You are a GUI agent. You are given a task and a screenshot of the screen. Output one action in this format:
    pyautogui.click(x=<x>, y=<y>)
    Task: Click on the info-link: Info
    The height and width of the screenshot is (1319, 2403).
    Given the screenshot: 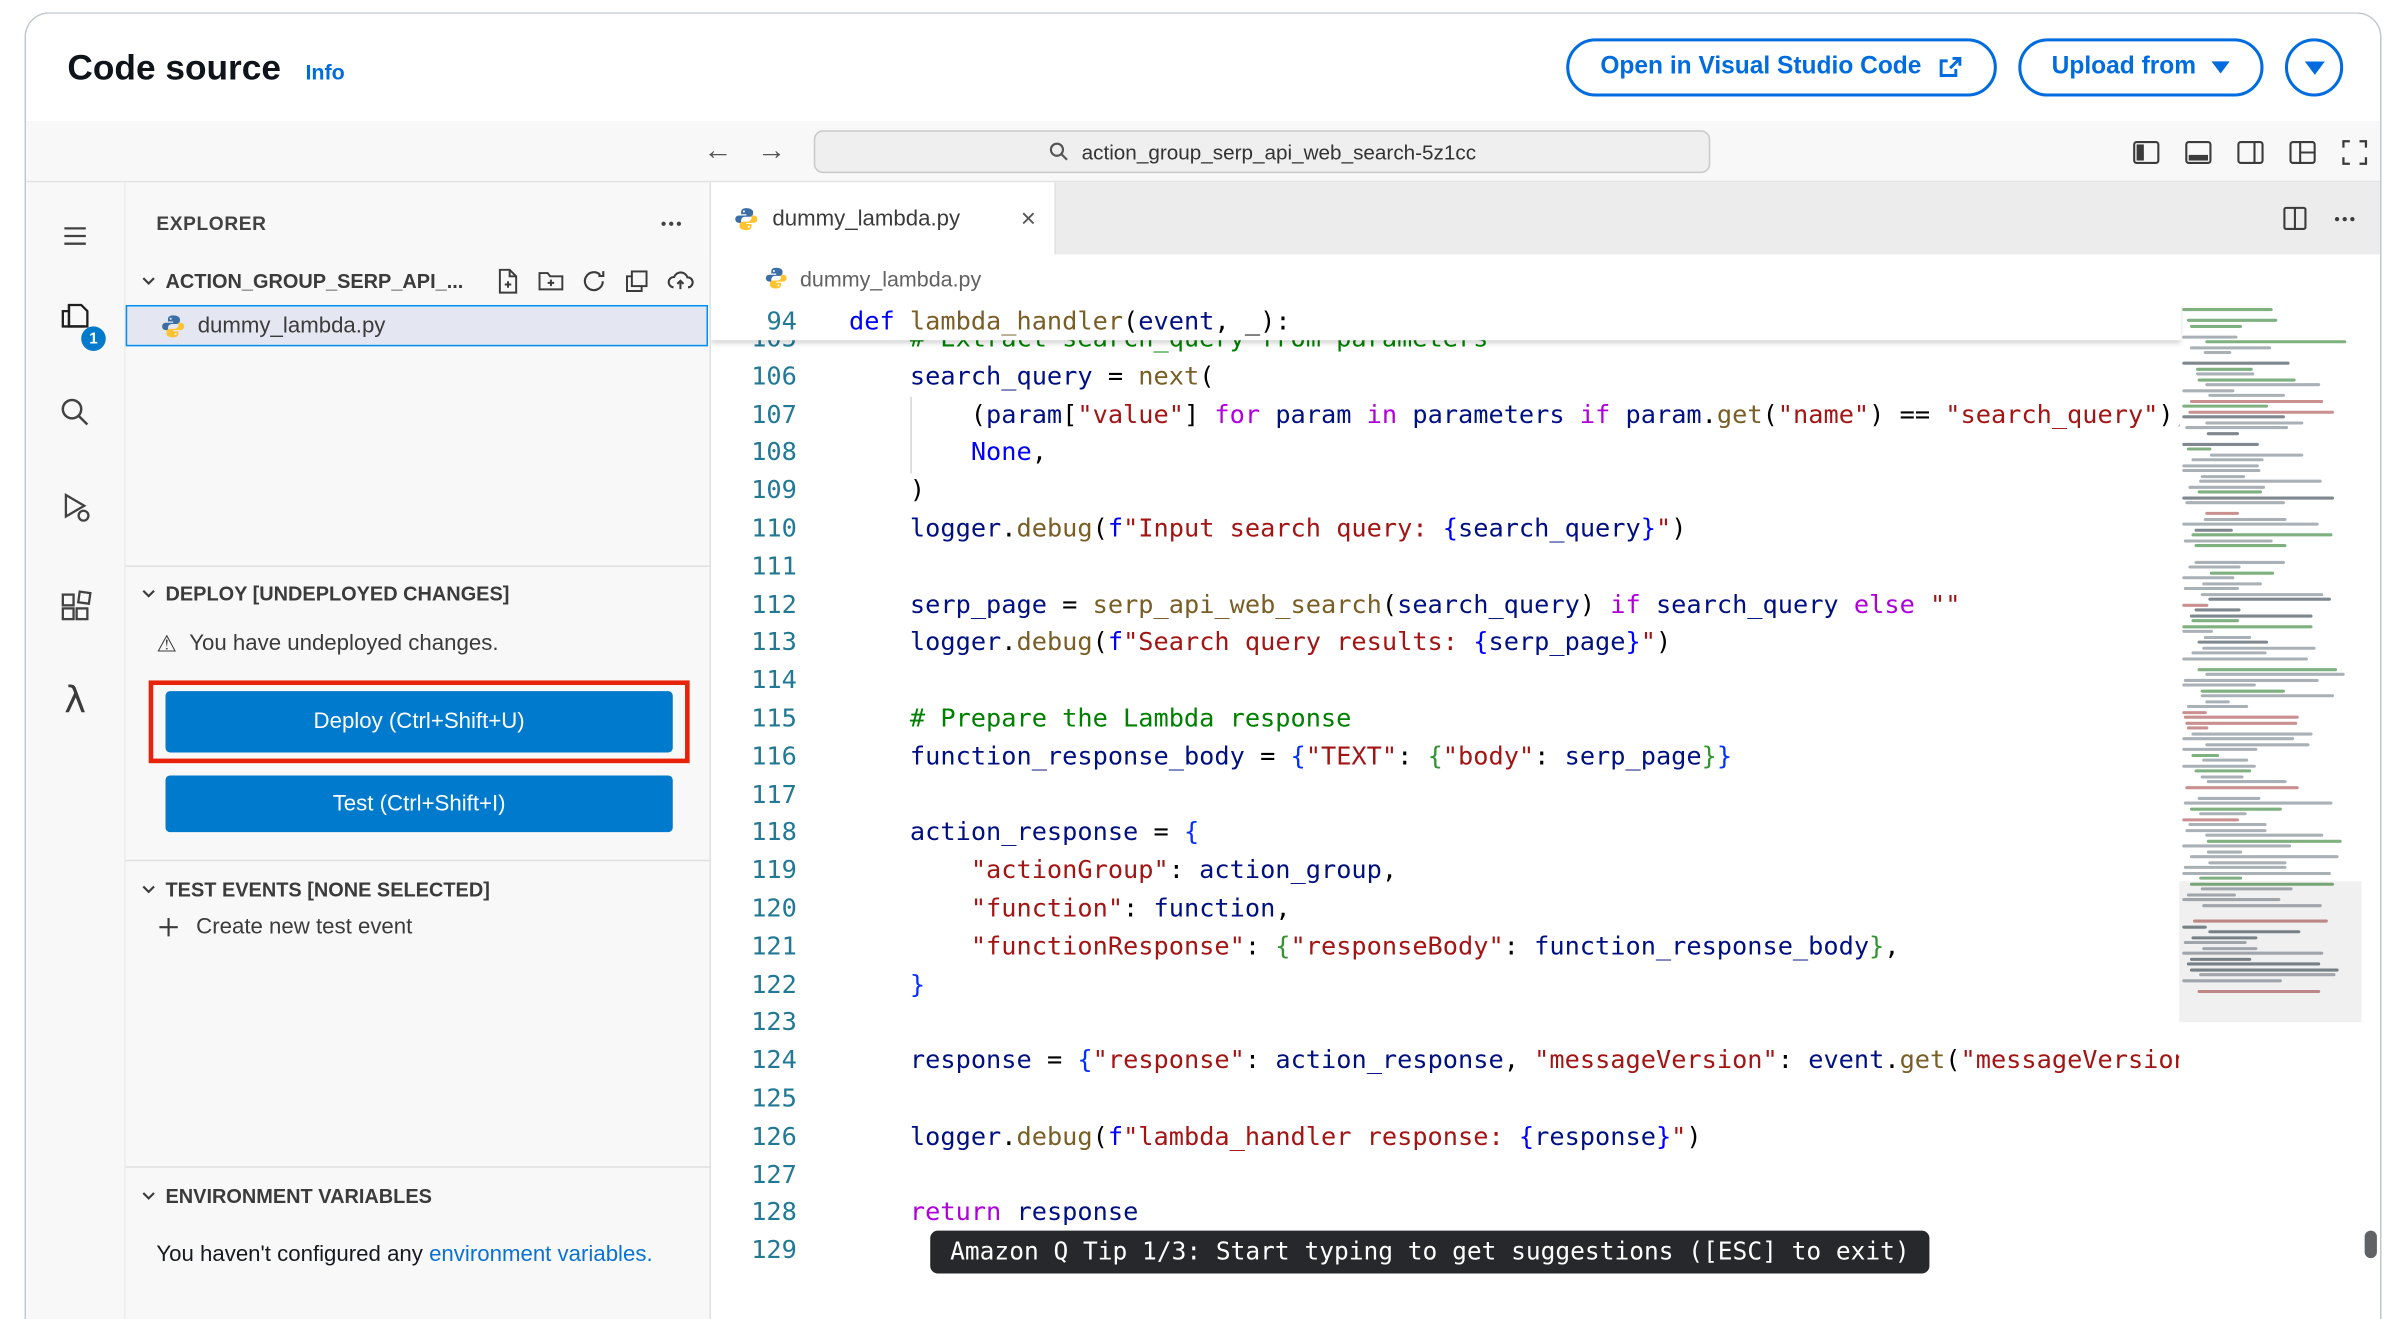 What is the action you would take?
    pyautogui.click(x=324, y=71)
    